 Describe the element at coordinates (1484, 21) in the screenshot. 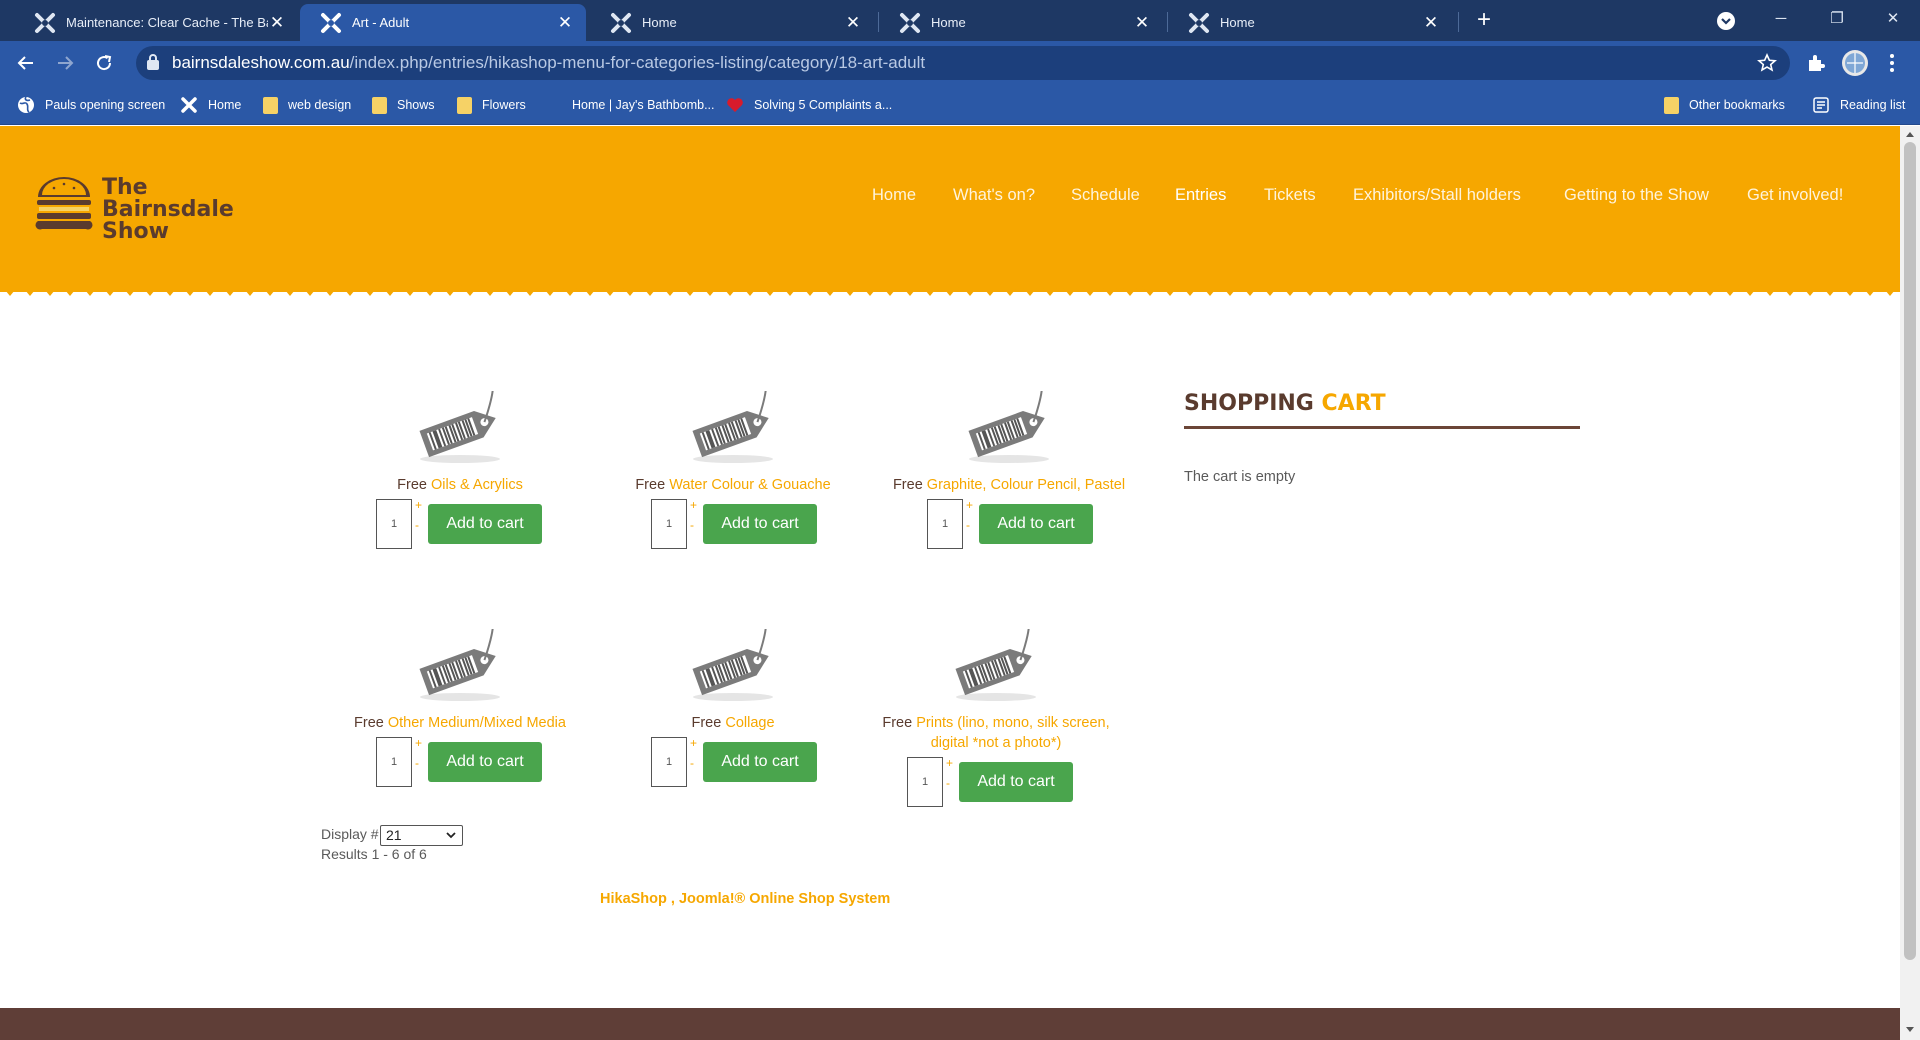

I see `new-tab-button: +` at that location.